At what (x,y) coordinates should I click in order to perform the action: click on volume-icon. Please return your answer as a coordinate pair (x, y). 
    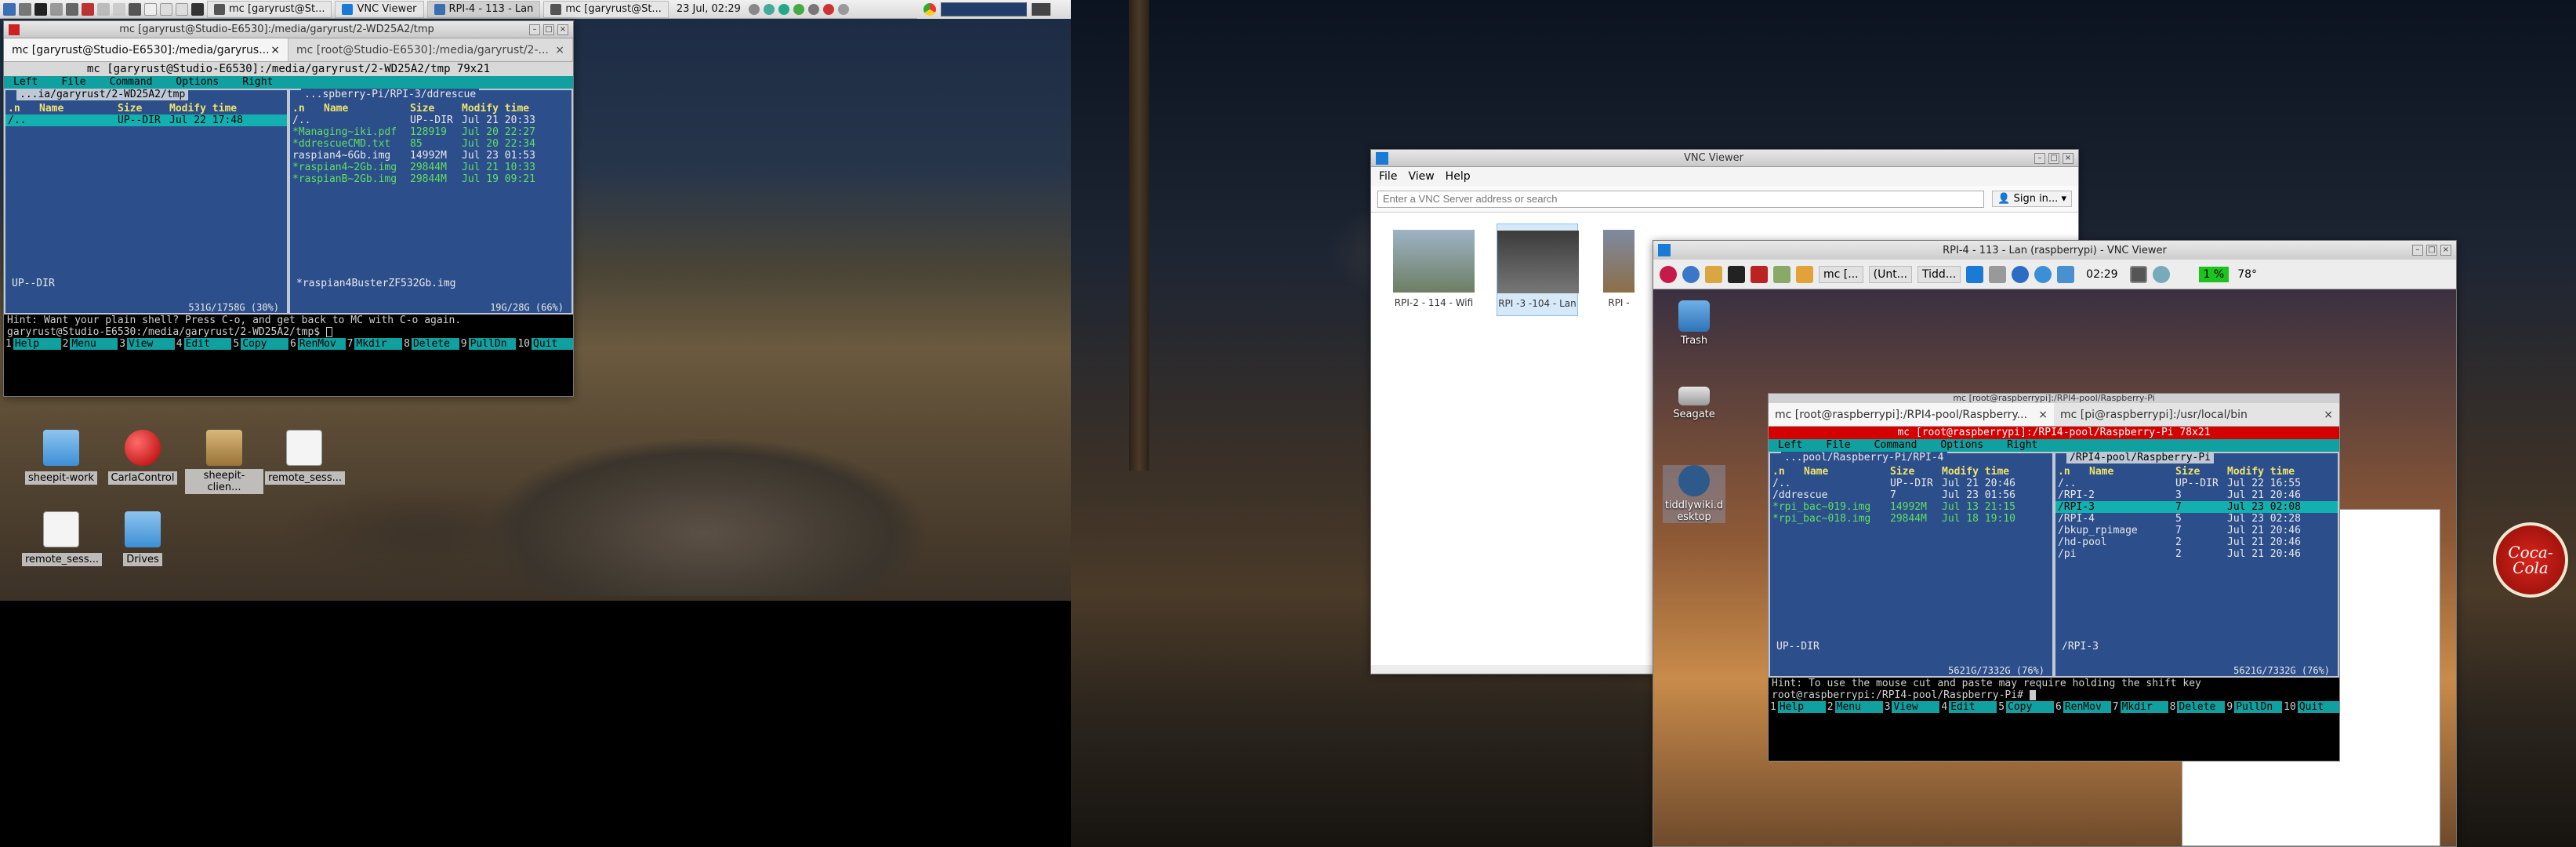
    Looking at the image, I should click on (813, 9).